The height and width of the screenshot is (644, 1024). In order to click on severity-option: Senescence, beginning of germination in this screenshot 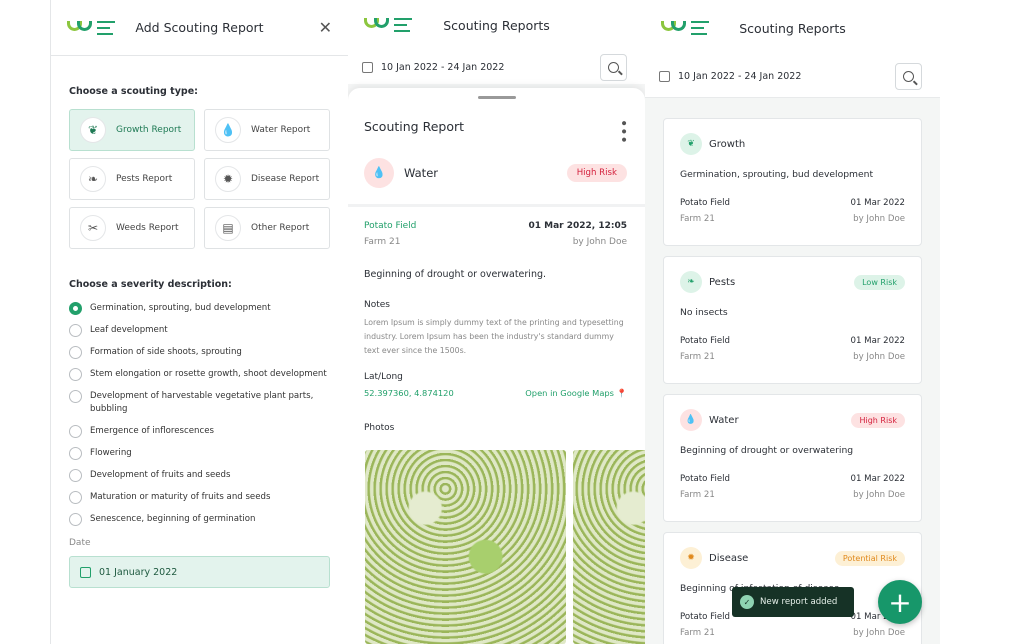, I will do `click(199, 519)`.